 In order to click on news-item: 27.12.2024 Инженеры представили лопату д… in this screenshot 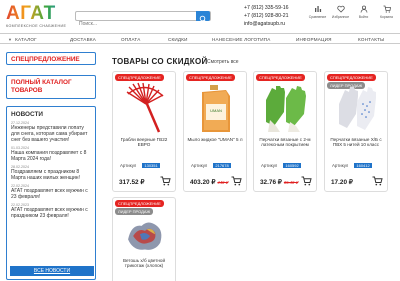, I will do `click(51, 132)`.